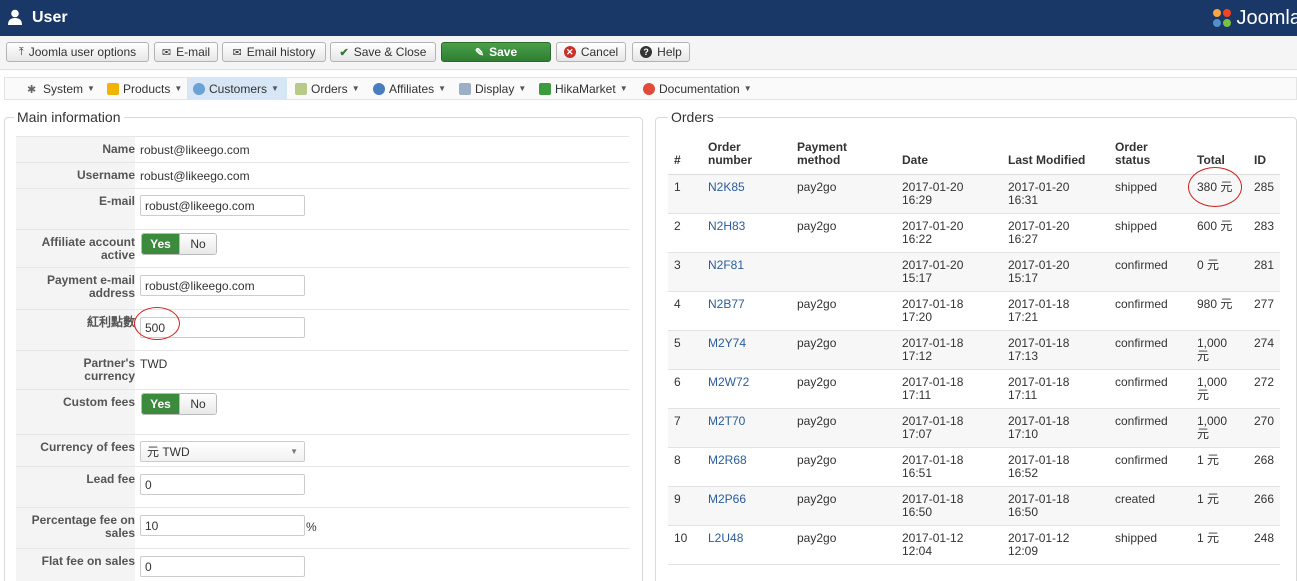  What do you see at coordinates (583, 88) in the screenshot?
I see `menu-hikamarket: HikaMarket ▼` at bounding box center [583, 88].